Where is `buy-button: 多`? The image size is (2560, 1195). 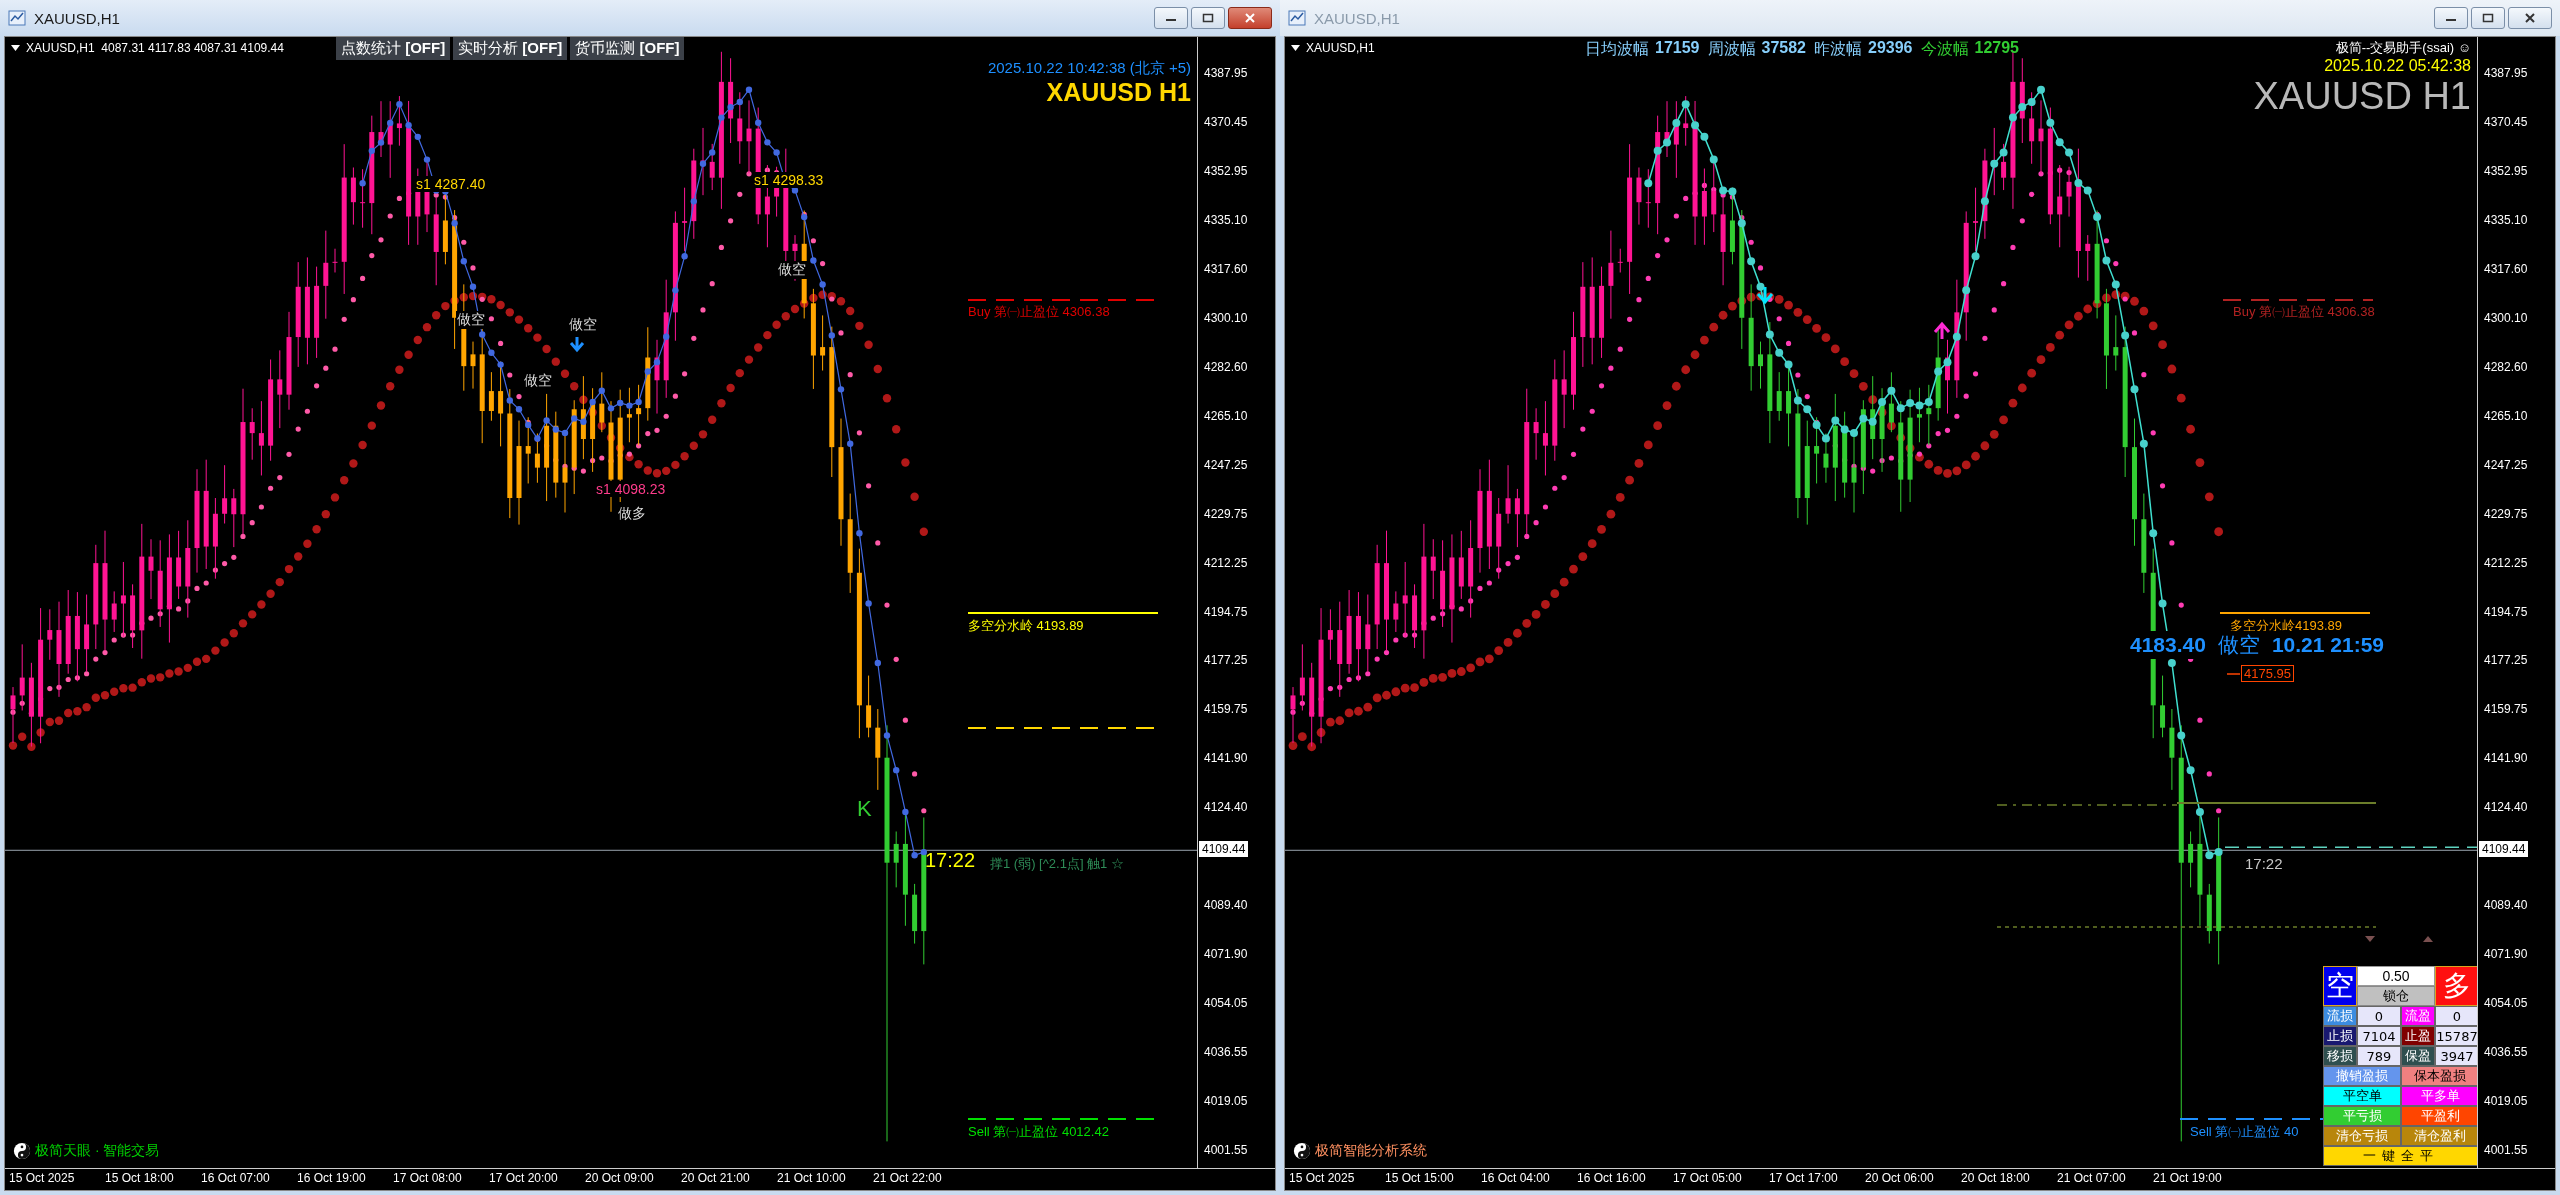 buy-button: 多 is located at coordinates (2456, 986).